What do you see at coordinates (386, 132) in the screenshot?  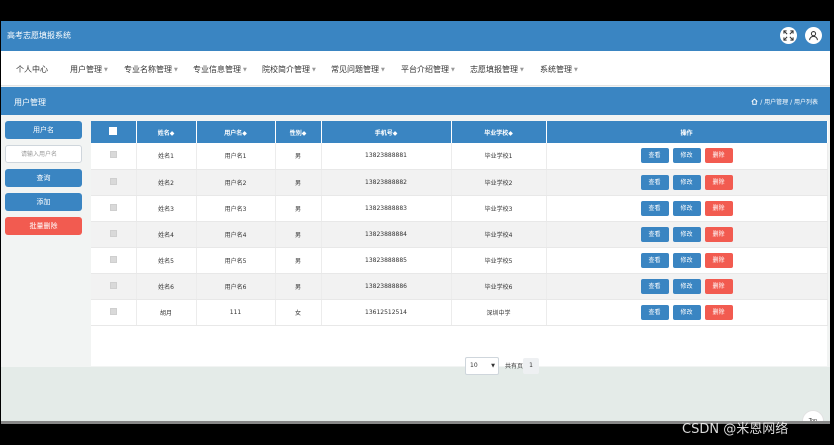 I see `column-header-phone: 手机号◆` at bounding box center [386, 132].